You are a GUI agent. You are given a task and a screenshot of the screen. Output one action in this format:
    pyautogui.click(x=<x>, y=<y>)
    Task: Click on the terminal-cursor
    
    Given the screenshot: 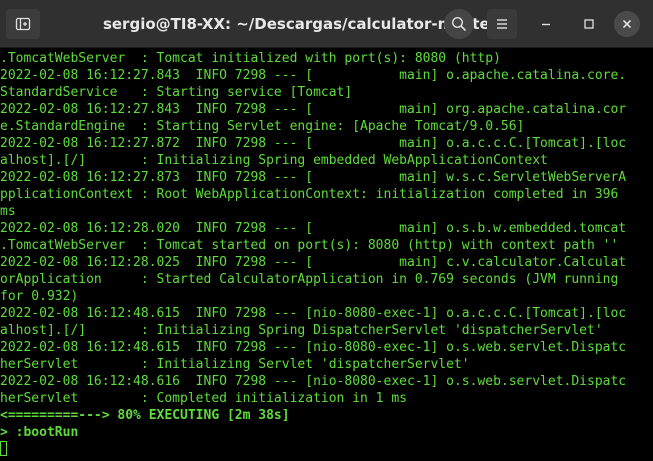 What is the action you would take?
    pyautogui.click(x=3, y=448)
    